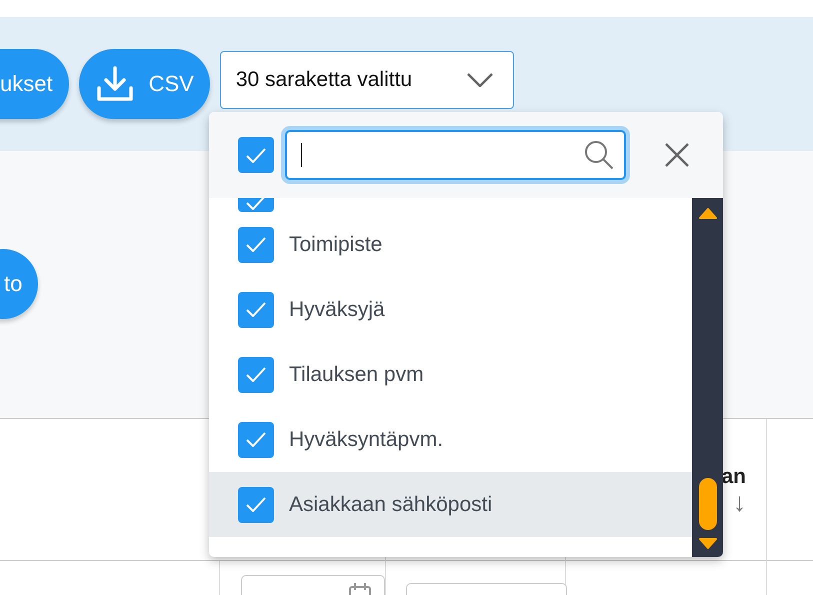 This screenshot has width=813, height=595. Describe the element at coordinates (450, 504) in the screenshot. I see `column-option: Asiakkaan sähköposti` at that location.